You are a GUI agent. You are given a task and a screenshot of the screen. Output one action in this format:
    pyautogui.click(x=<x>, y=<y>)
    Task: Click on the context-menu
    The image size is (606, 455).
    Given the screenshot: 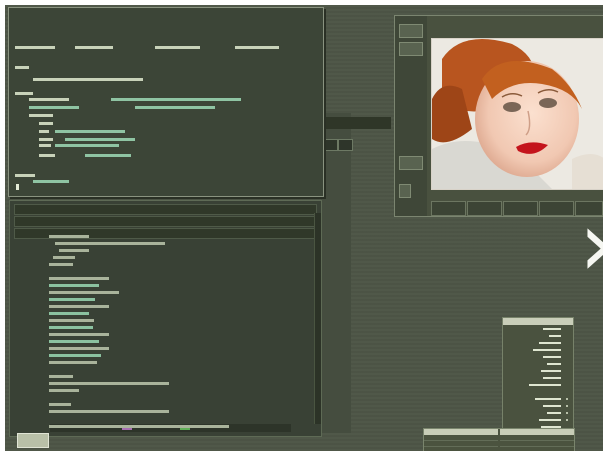 What is the action you would take?
    pyautogui.click(x=538, y=378)
    